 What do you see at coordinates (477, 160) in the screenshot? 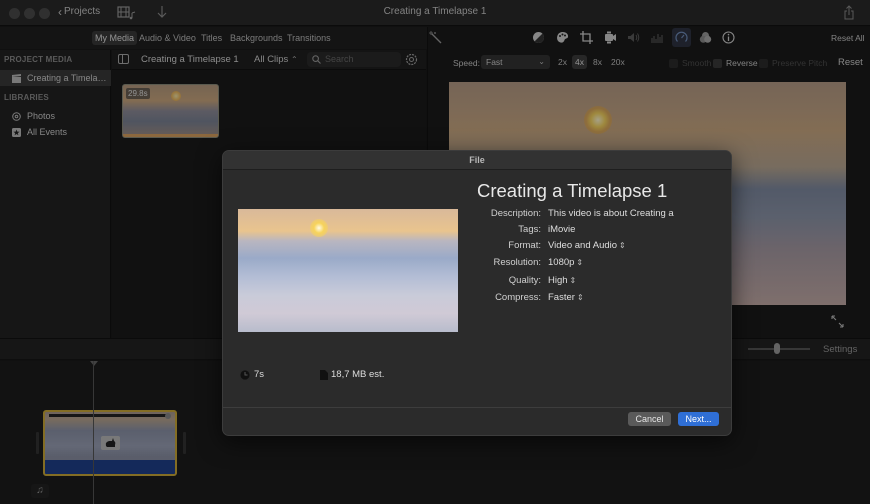
I see `dialog-title: File` at bounding box center [477, 160].